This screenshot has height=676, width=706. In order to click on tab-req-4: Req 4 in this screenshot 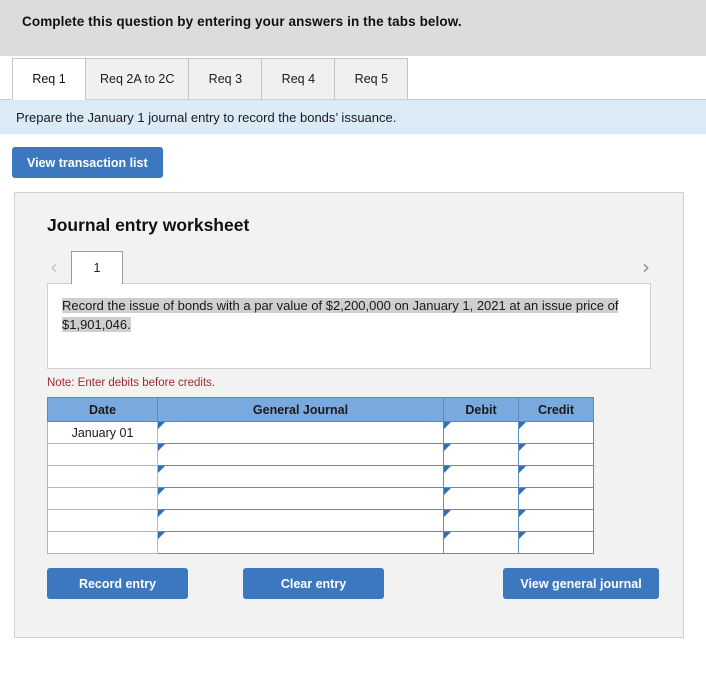, I will do `click(298, 79)`.